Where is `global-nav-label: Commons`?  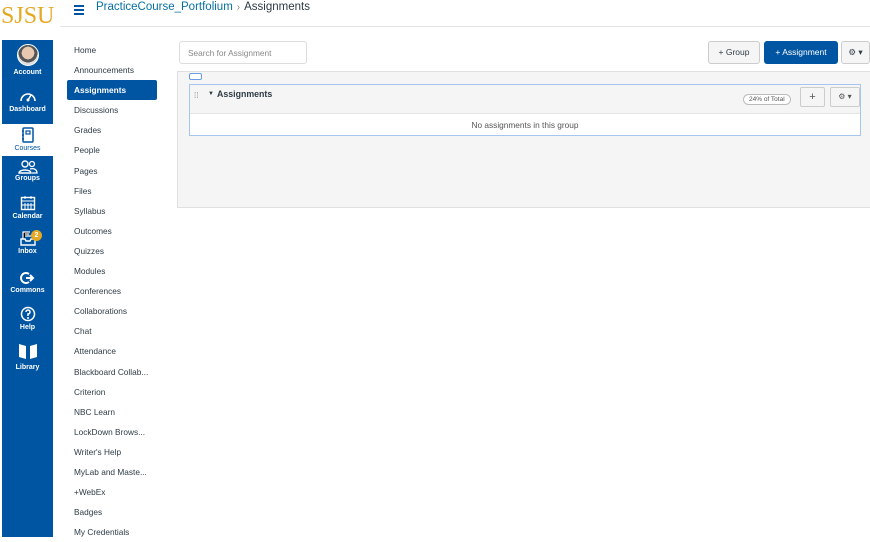 global-nav-label: Commons is located at coordinates (27, 290).